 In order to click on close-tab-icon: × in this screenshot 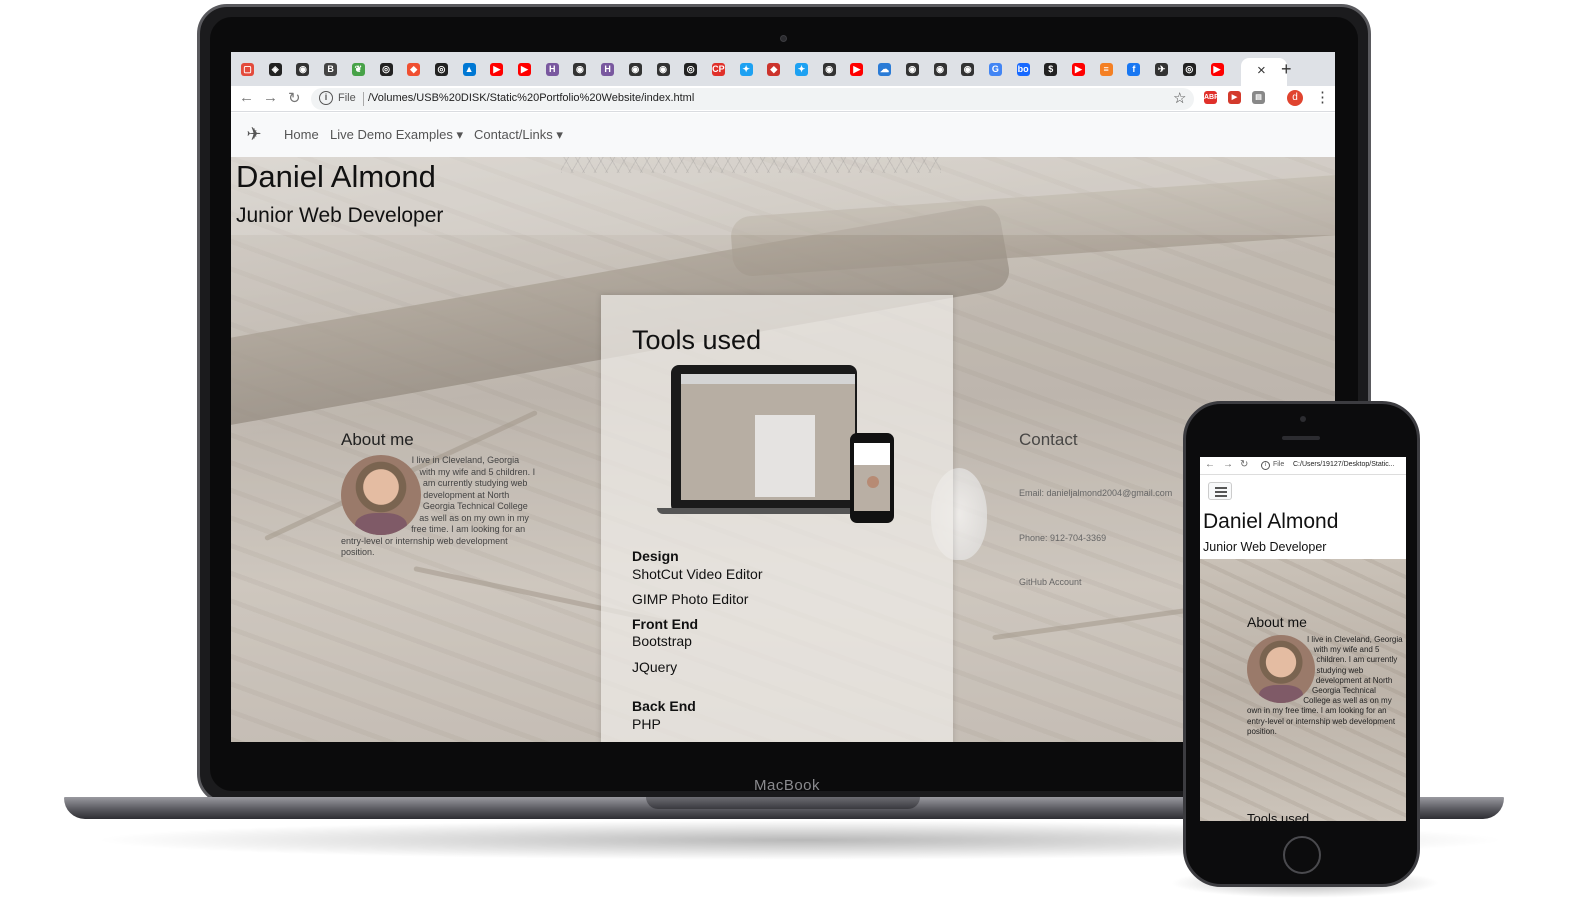, I will do `click(1261, 70)`.